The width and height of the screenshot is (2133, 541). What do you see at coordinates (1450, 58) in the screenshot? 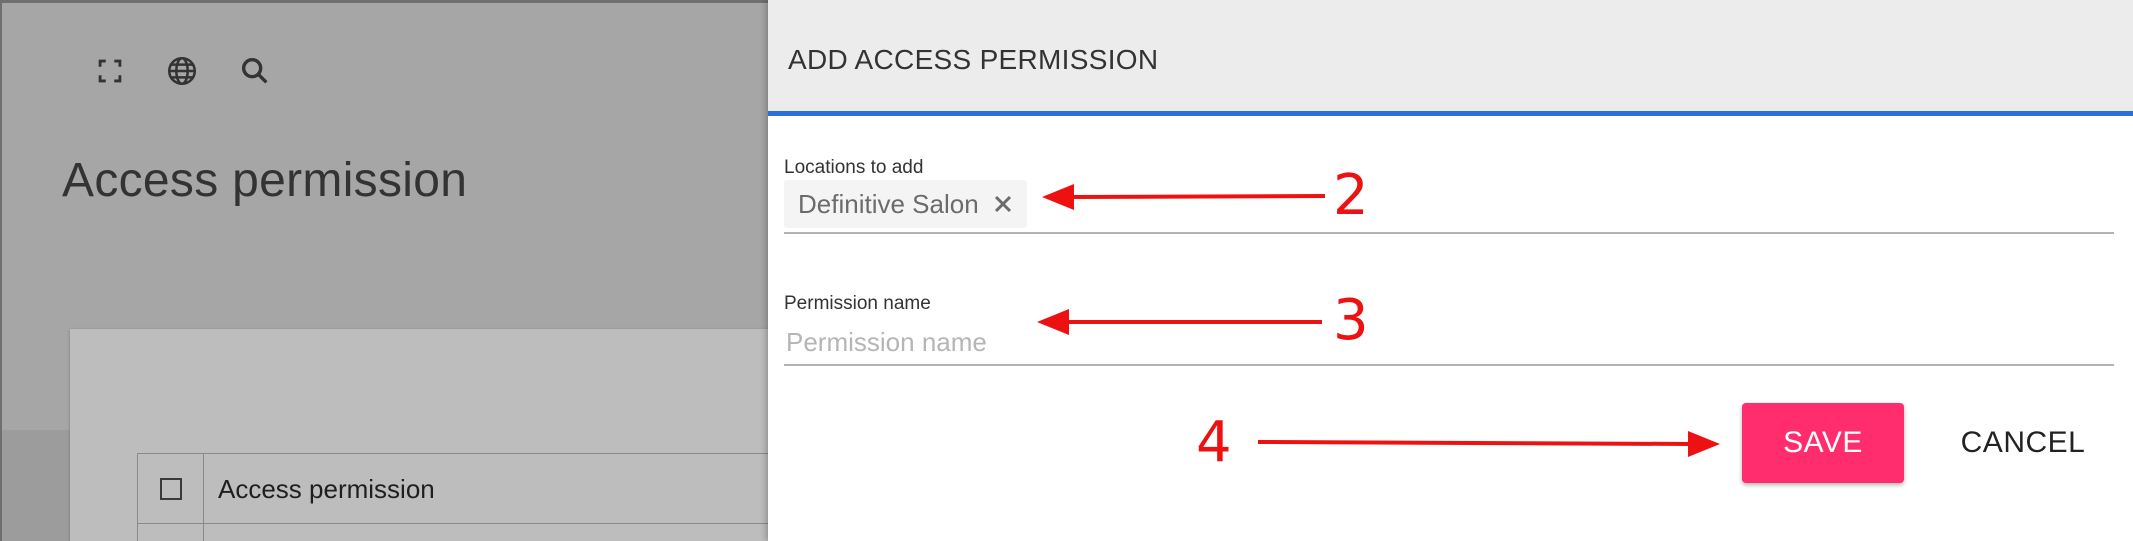
I see `dialog-header: ADD ACCESS PERMISSION` at bounding box center [1450, 58].